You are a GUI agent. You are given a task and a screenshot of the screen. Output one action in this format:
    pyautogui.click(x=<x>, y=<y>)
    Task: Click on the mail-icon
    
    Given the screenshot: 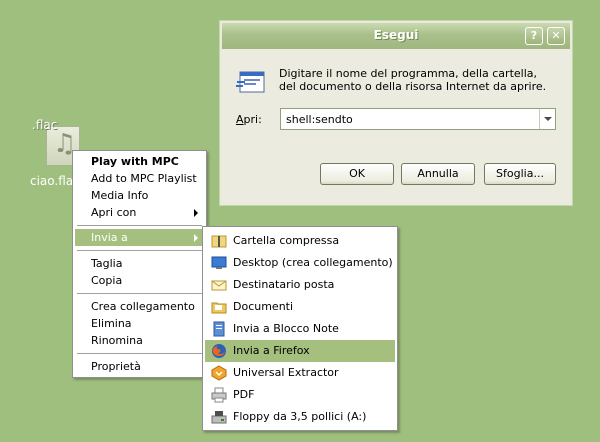 What is the action you would take?
    pyautogui.click(x=219, y=285)
    